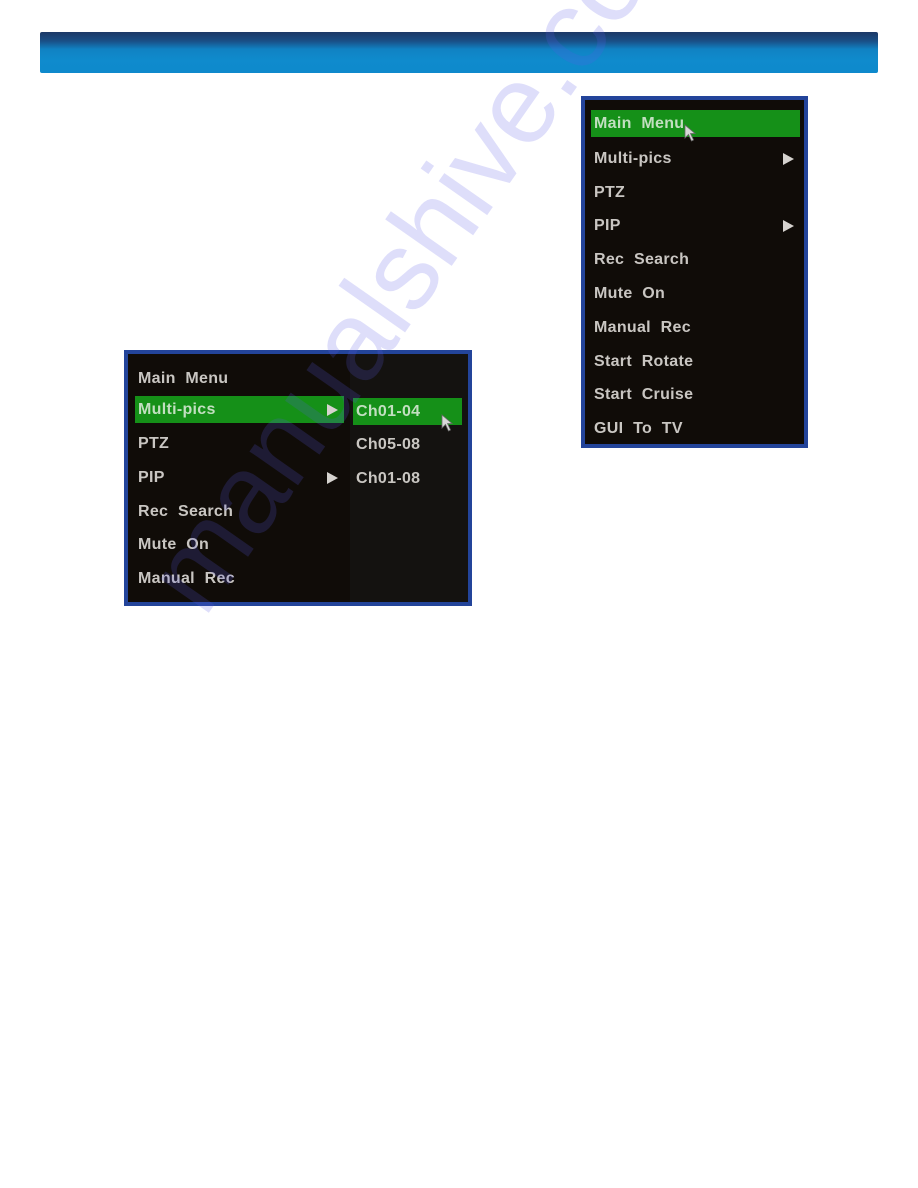 The image size is (918, 1188). I want to click on submenu-item-ch01-08: Ch01-08, so click(407, 478).